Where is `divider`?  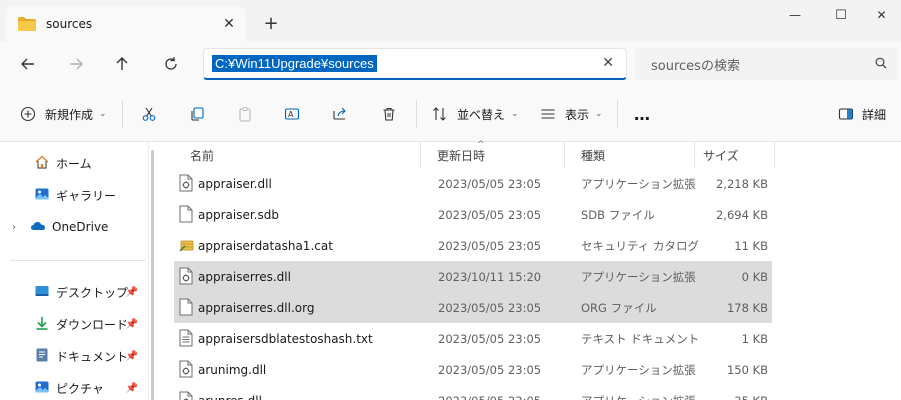 divider is located at coordinates (122, 114).